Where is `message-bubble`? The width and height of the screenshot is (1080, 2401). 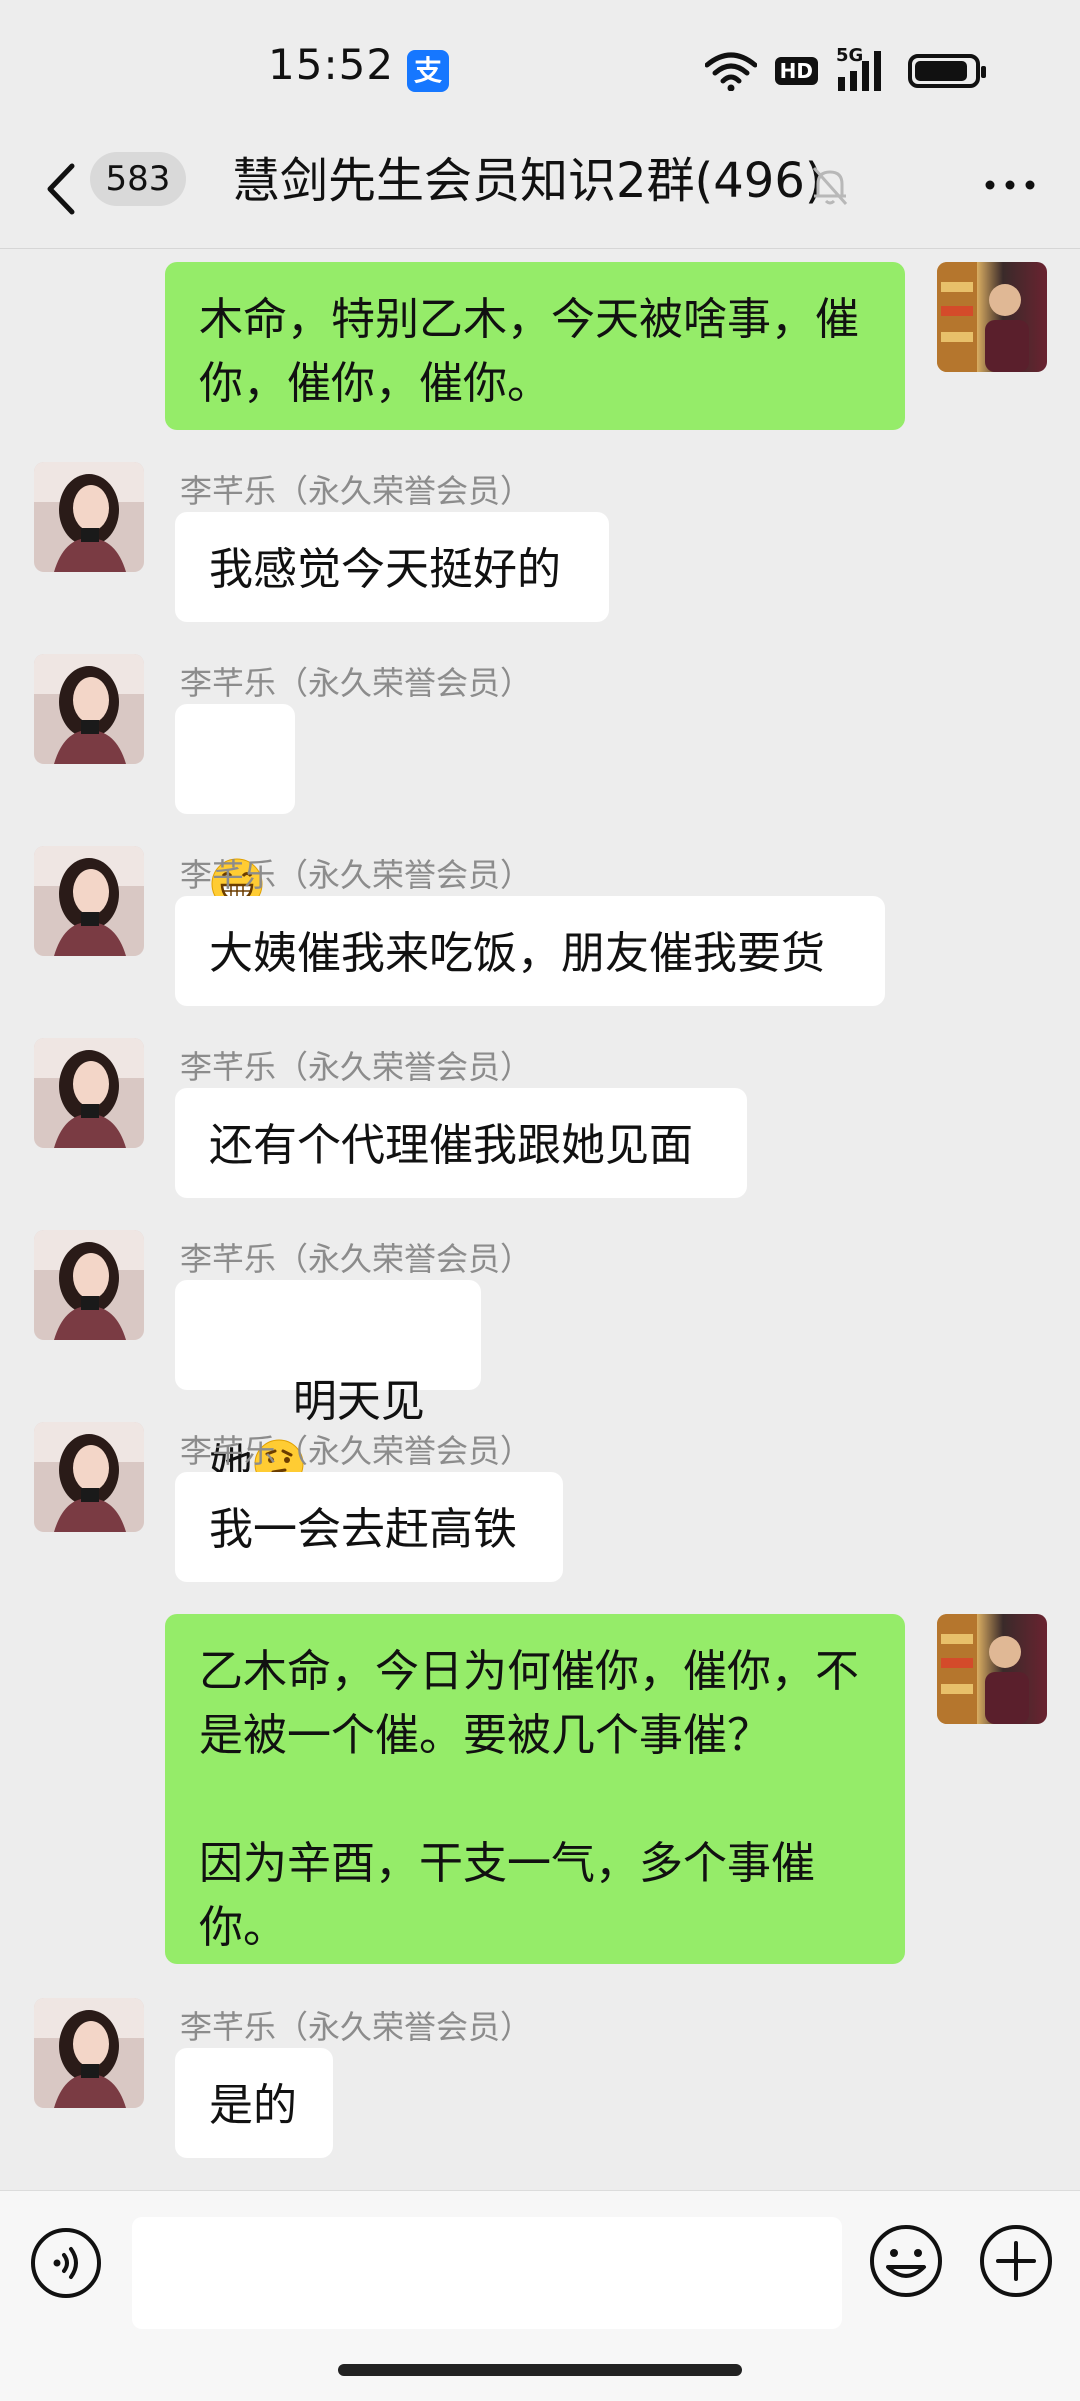 message-bubble is located at coordinates (235, 807).